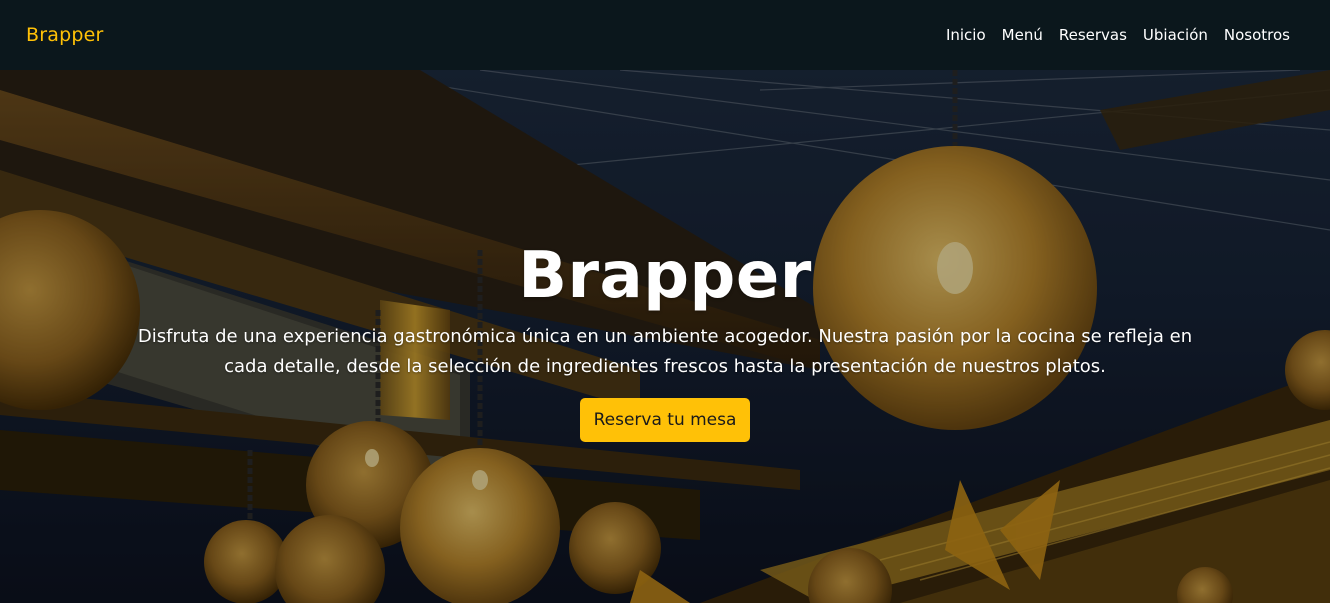 This screenshot has height=603, width=1330. Describe the element at coordinates (966, 35) in the screenshot. I see `nav-item-inicio: Inicio` at that location.